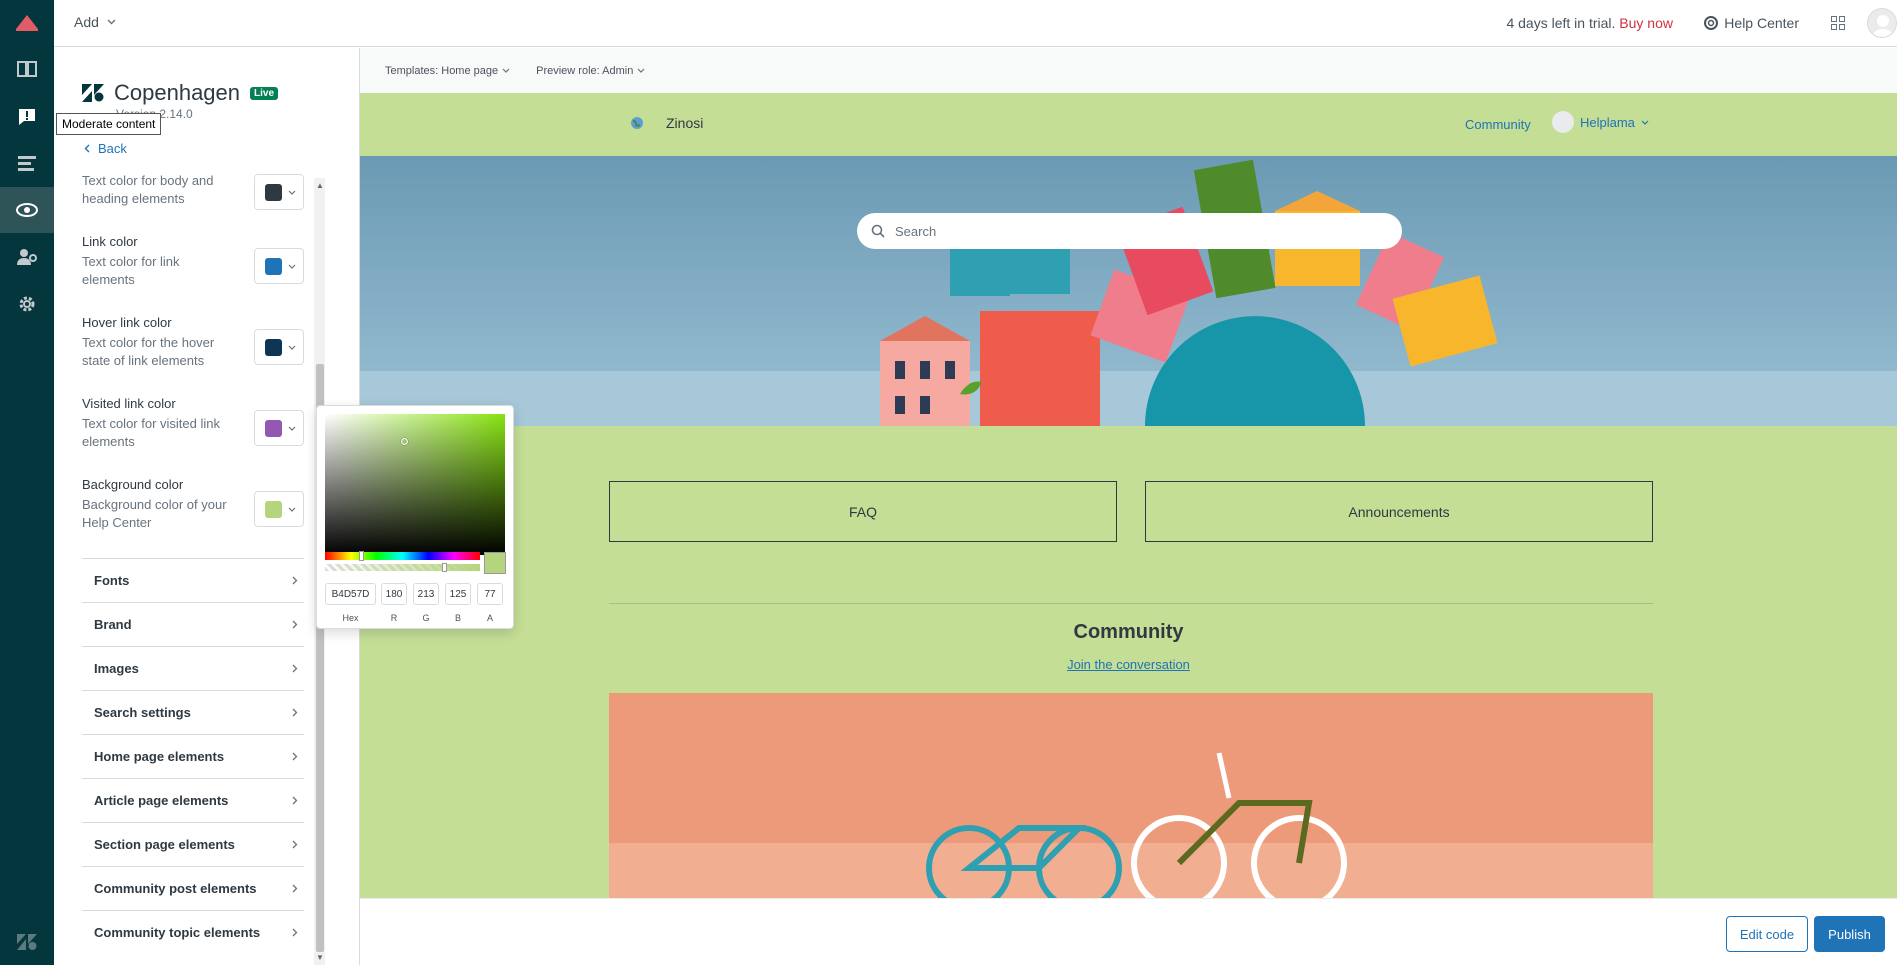 The image size is (1897, 965). What do you see at coordinates (148, 189) in the screenshot?
I see `setting-description: Text color for body and heading elements` at bounding box center [148, 189].